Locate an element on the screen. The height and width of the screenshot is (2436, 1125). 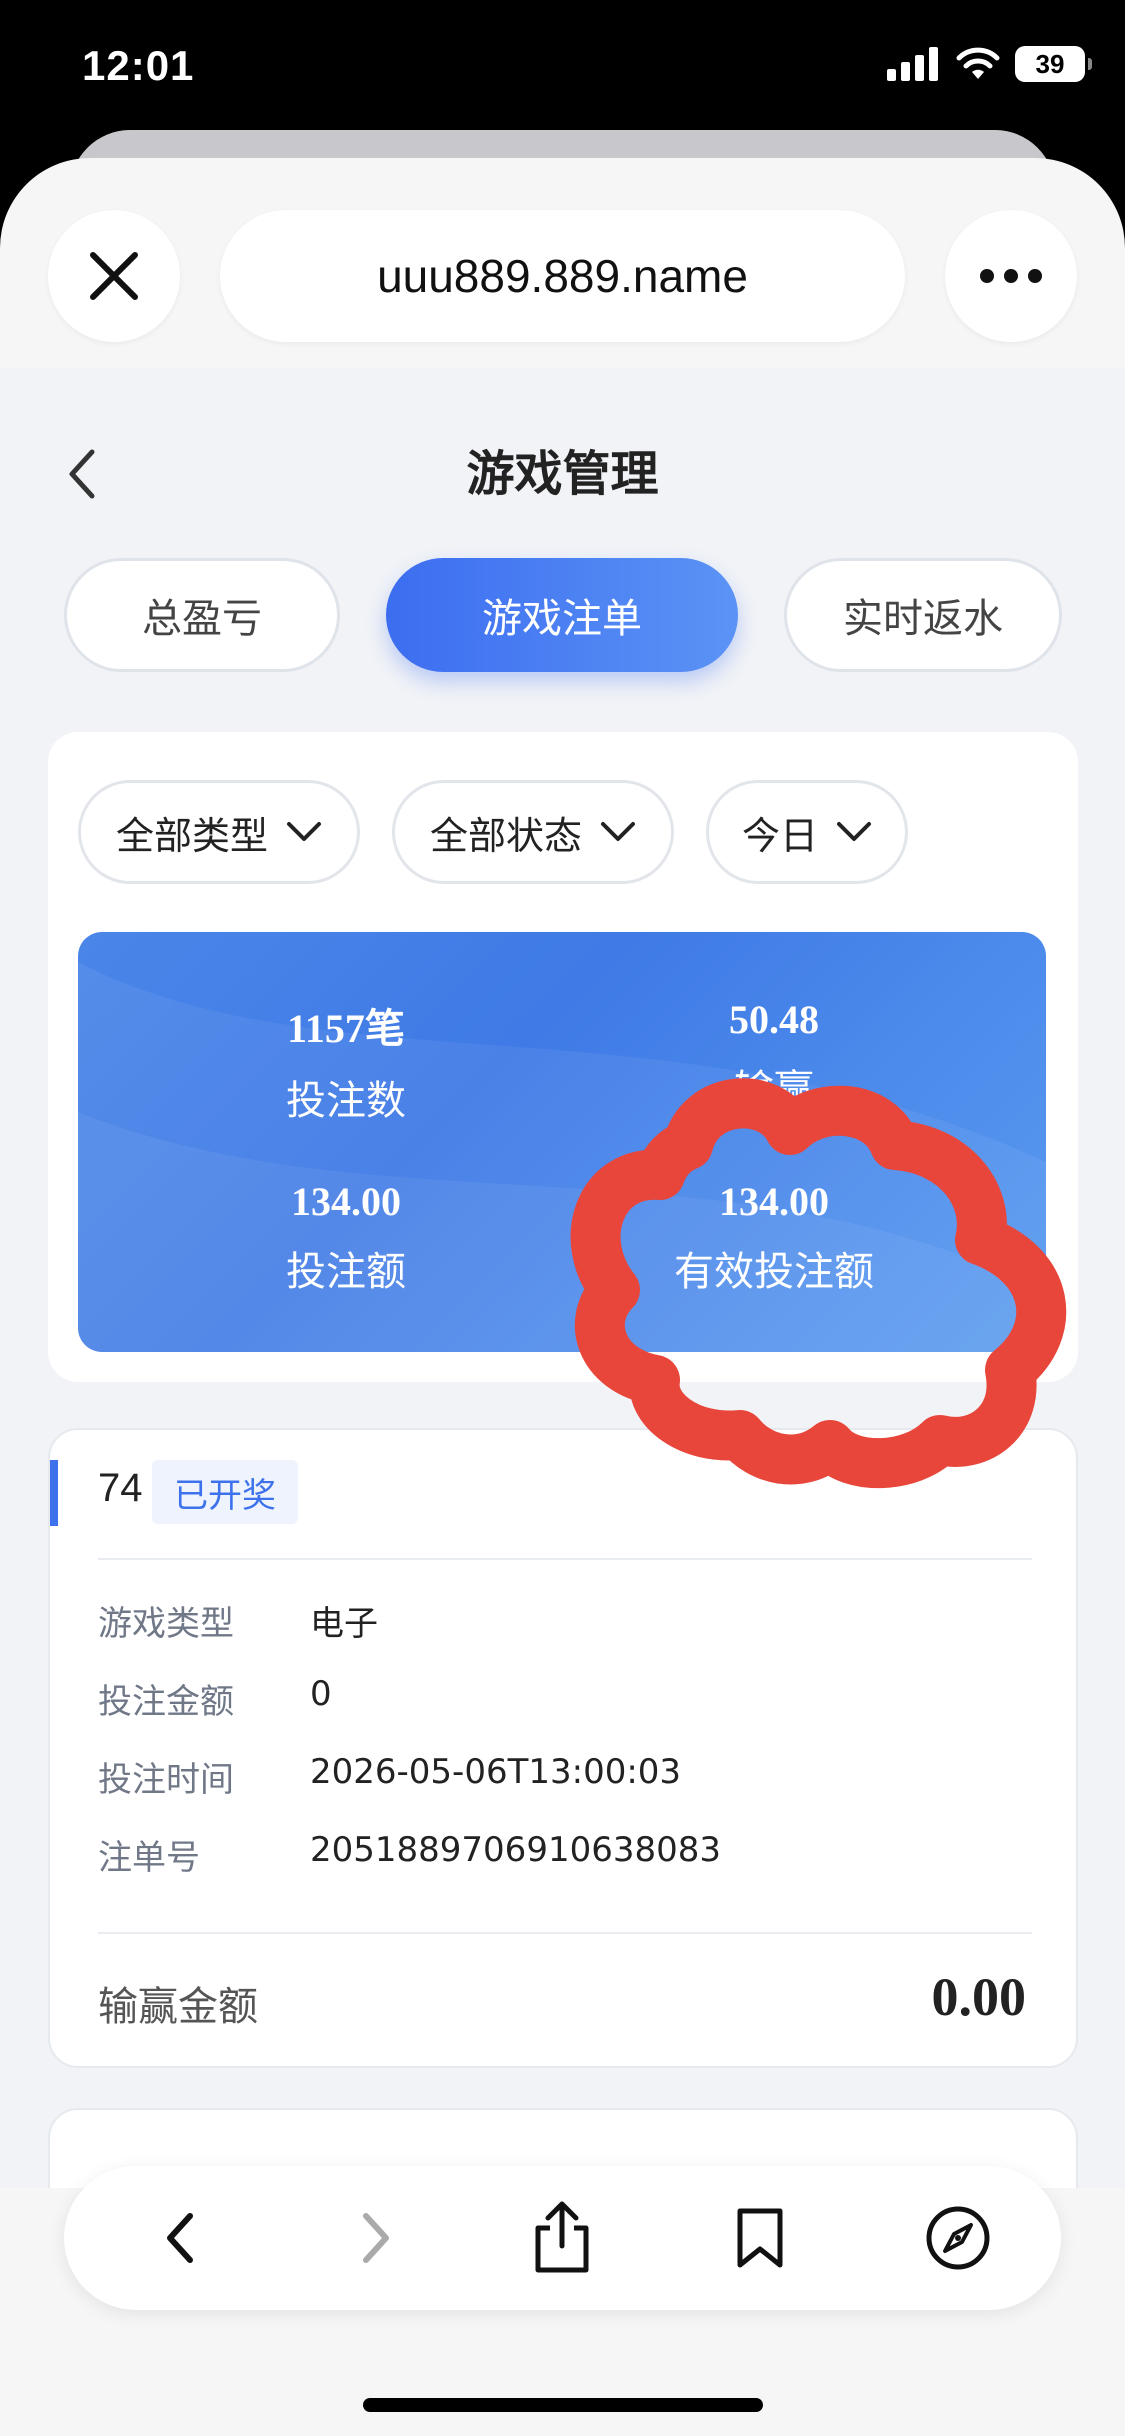
win-loss-label: 输赢 is located at coordinates (774, 1090).